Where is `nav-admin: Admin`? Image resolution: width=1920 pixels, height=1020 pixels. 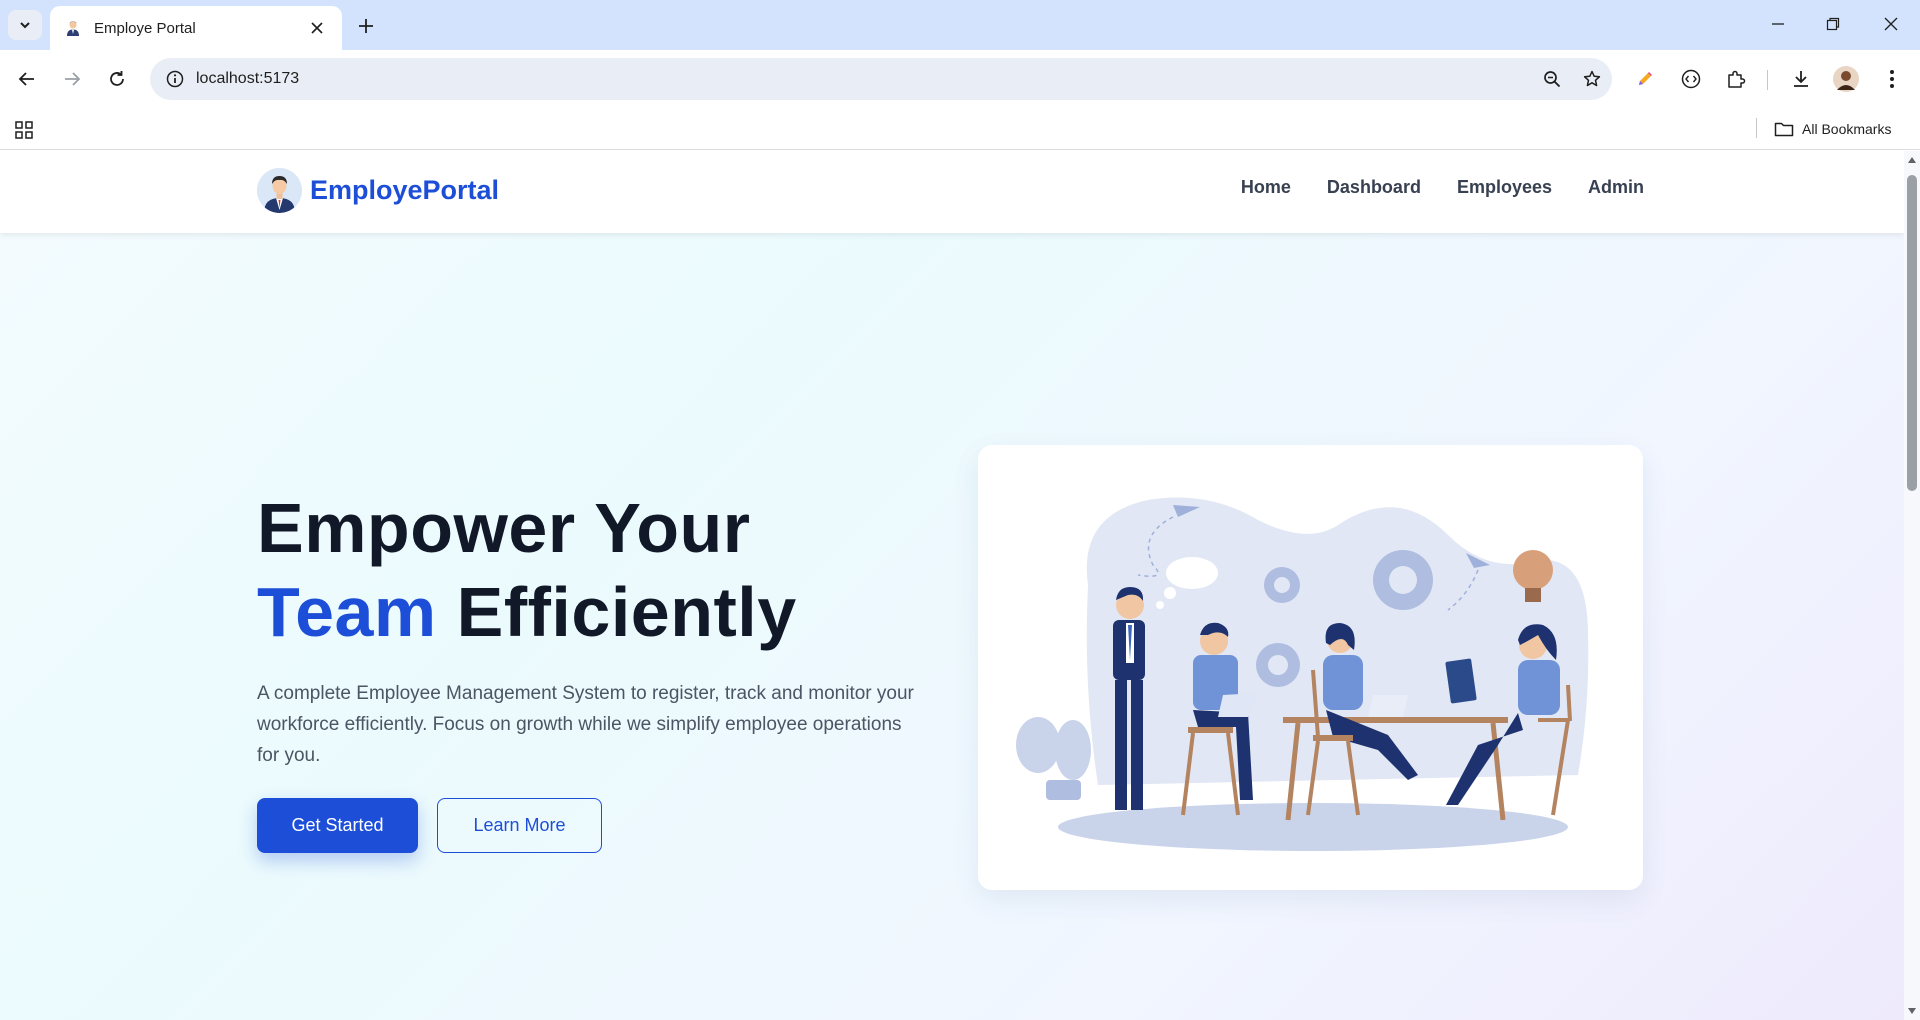
nav-admin: Admin is located at coordinates (1616, 187).